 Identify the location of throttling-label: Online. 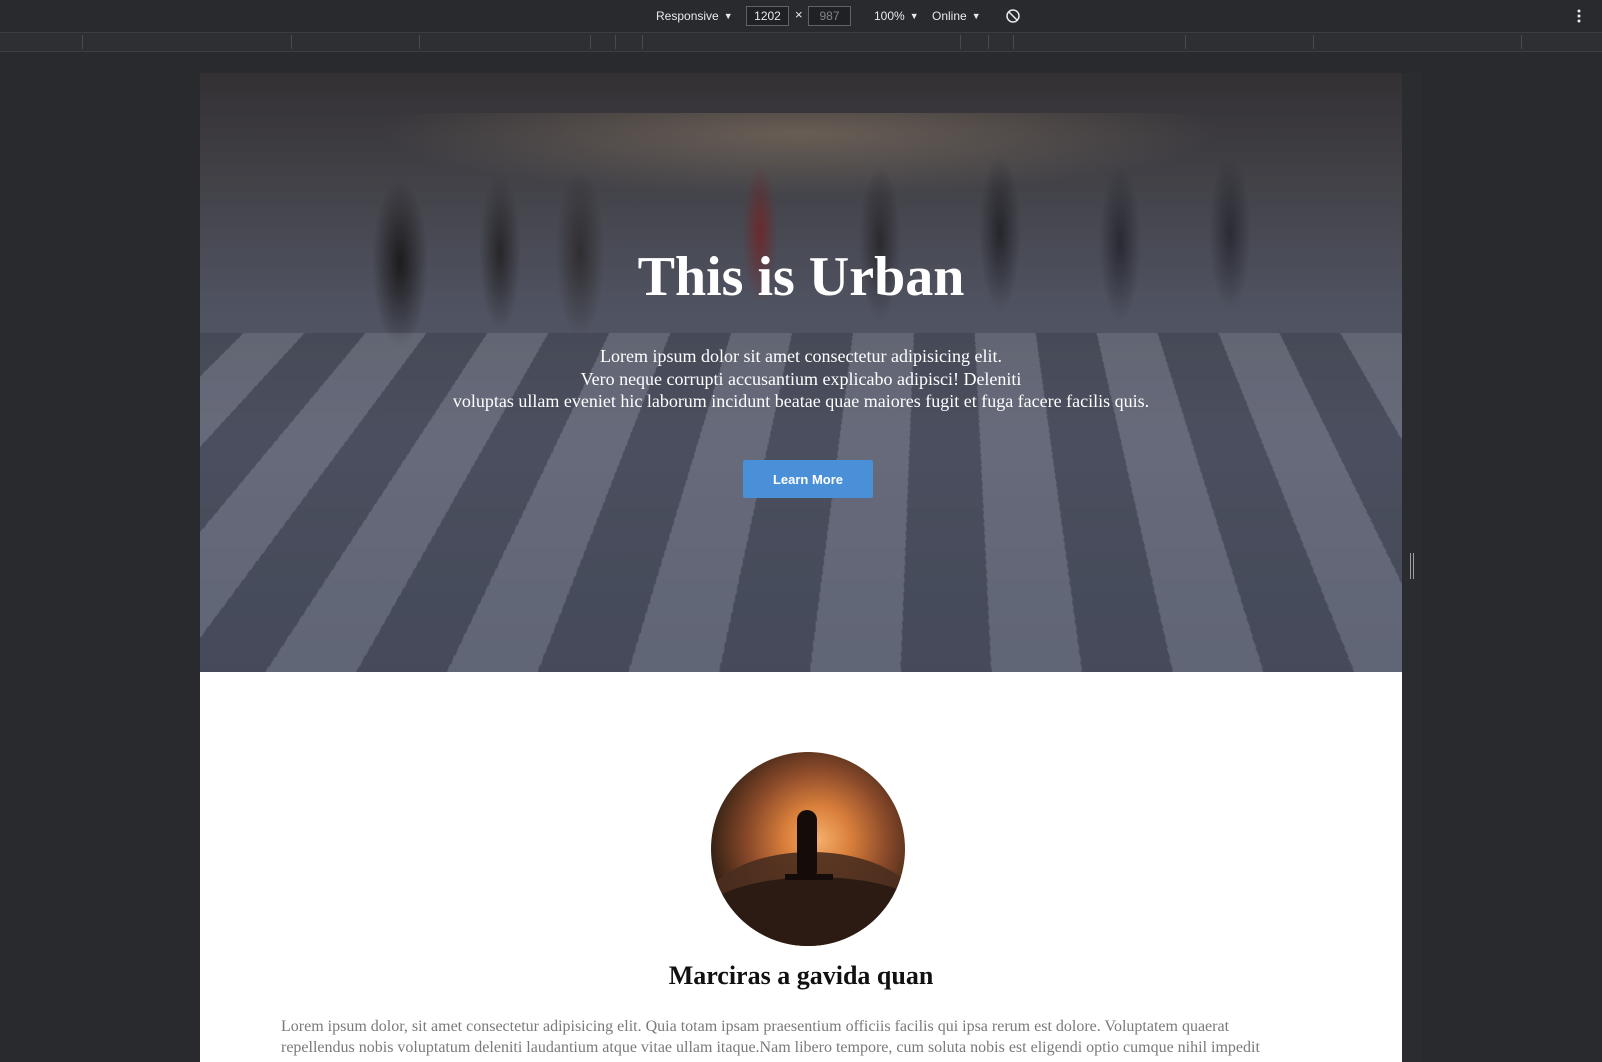
(949, 16).